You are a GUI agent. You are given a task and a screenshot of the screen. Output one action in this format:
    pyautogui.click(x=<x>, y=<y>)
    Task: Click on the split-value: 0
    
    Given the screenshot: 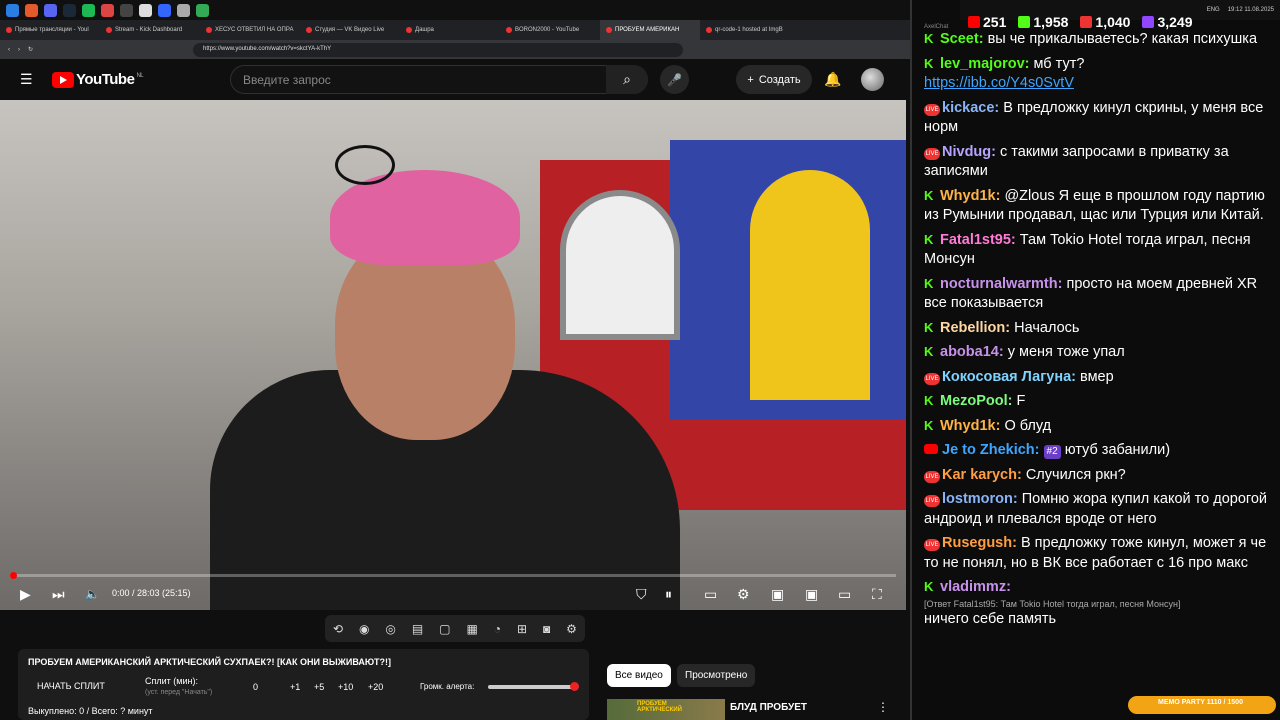 What is the action you would take?
    pyautogui.click(x=255, y=687)
    